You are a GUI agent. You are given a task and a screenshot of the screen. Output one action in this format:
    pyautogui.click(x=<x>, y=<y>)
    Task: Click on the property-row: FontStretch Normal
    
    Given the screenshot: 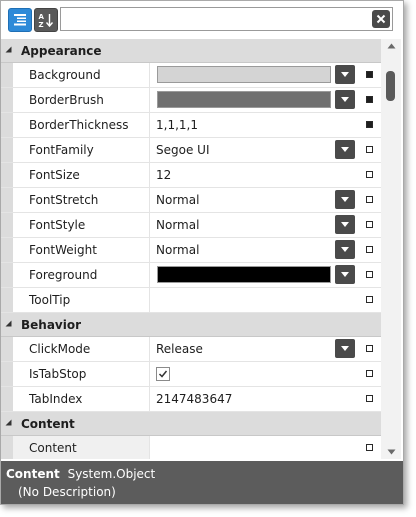 What is the action you would take?
    pyautogui.click(x=191, y=200)
    